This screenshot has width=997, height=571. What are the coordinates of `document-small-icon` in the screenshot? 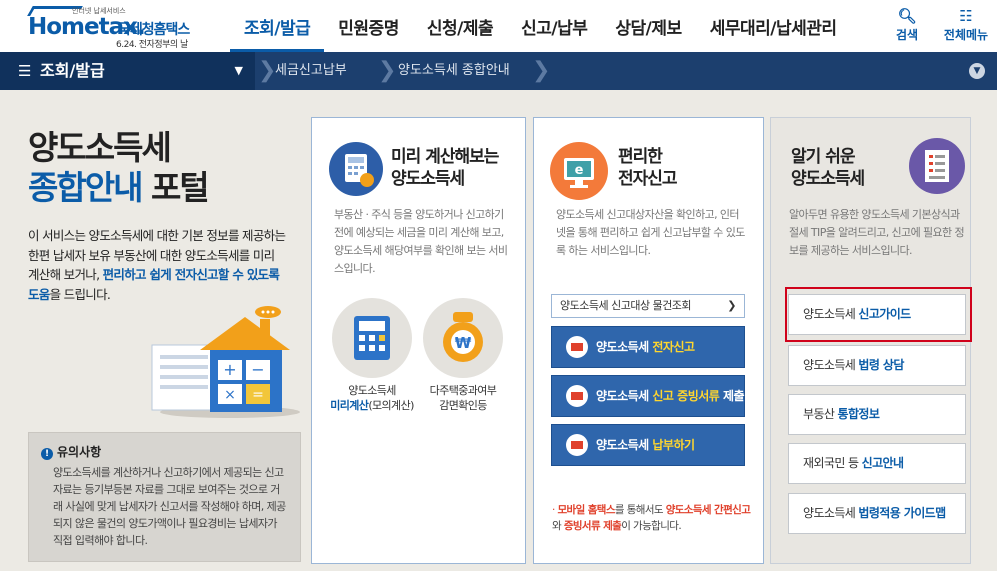 It's located at (577, 396).